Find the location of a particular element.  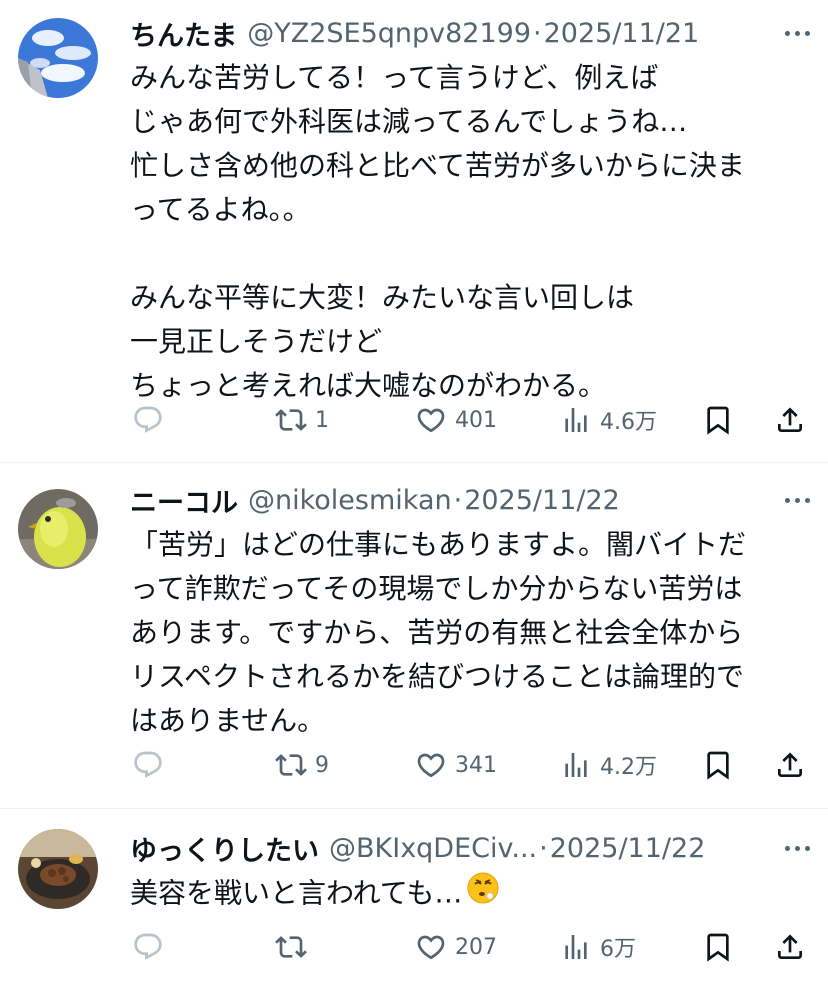

views-button: 4.2万 is located at coordinates (608, 765).